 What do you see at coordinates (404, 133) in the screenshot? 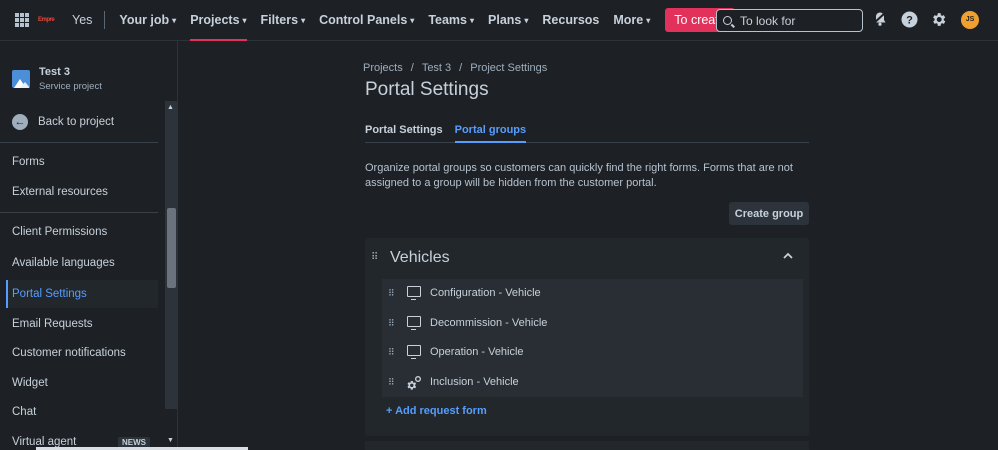
I see `tab-portal-settings: Portal Settings` at bounding box center [404, 133].